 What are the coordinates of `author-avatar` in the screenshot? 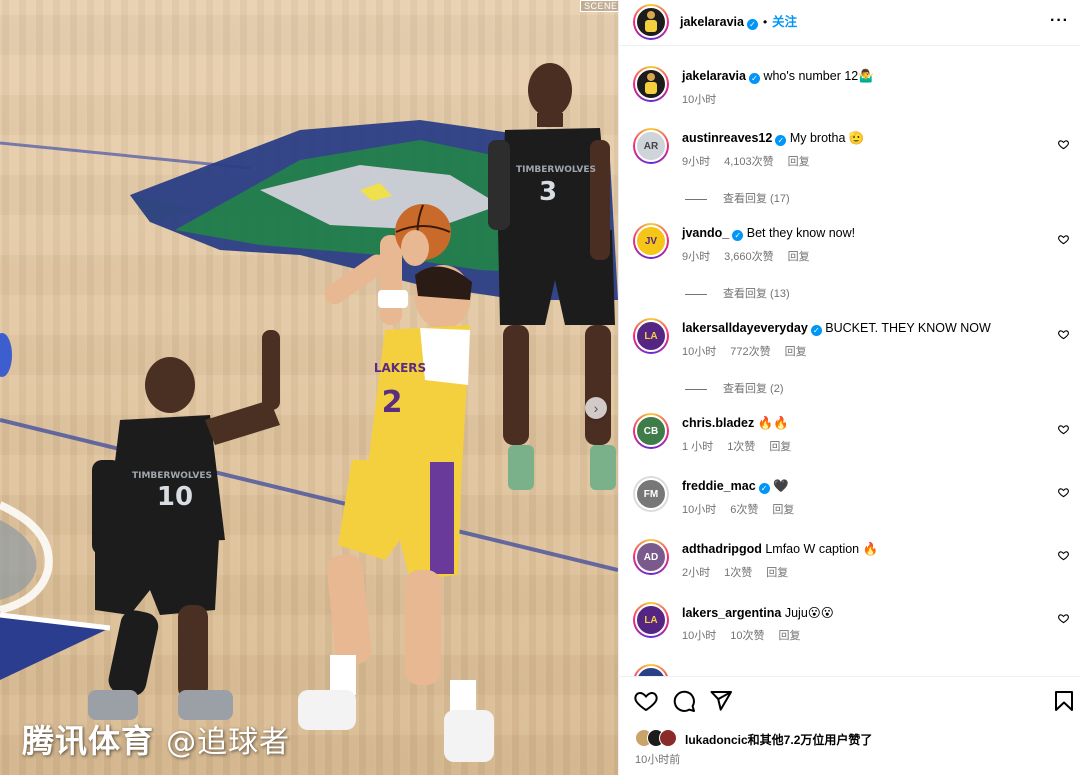 It's located at (651, 22).